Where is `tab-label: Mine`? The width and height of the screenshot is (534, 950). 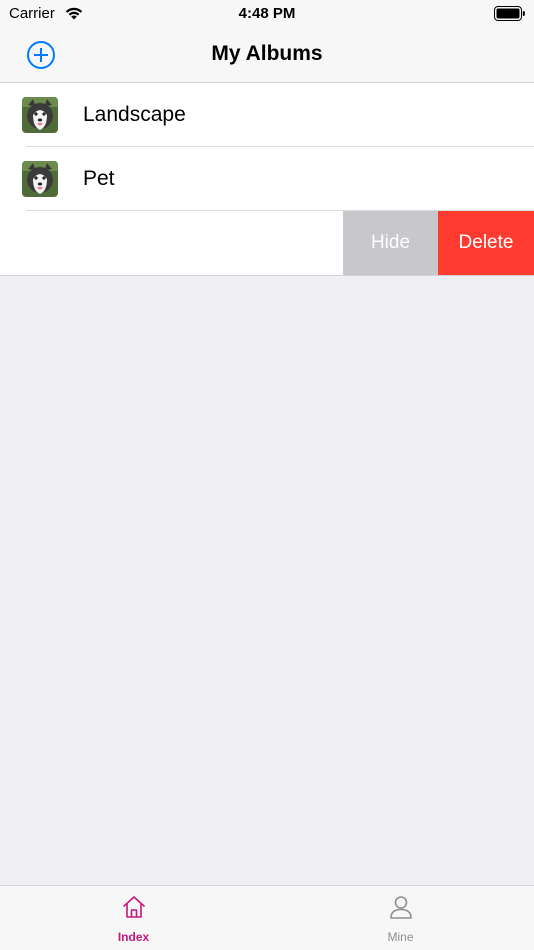 tab-label: Mine is located at coordinates (400, 937).